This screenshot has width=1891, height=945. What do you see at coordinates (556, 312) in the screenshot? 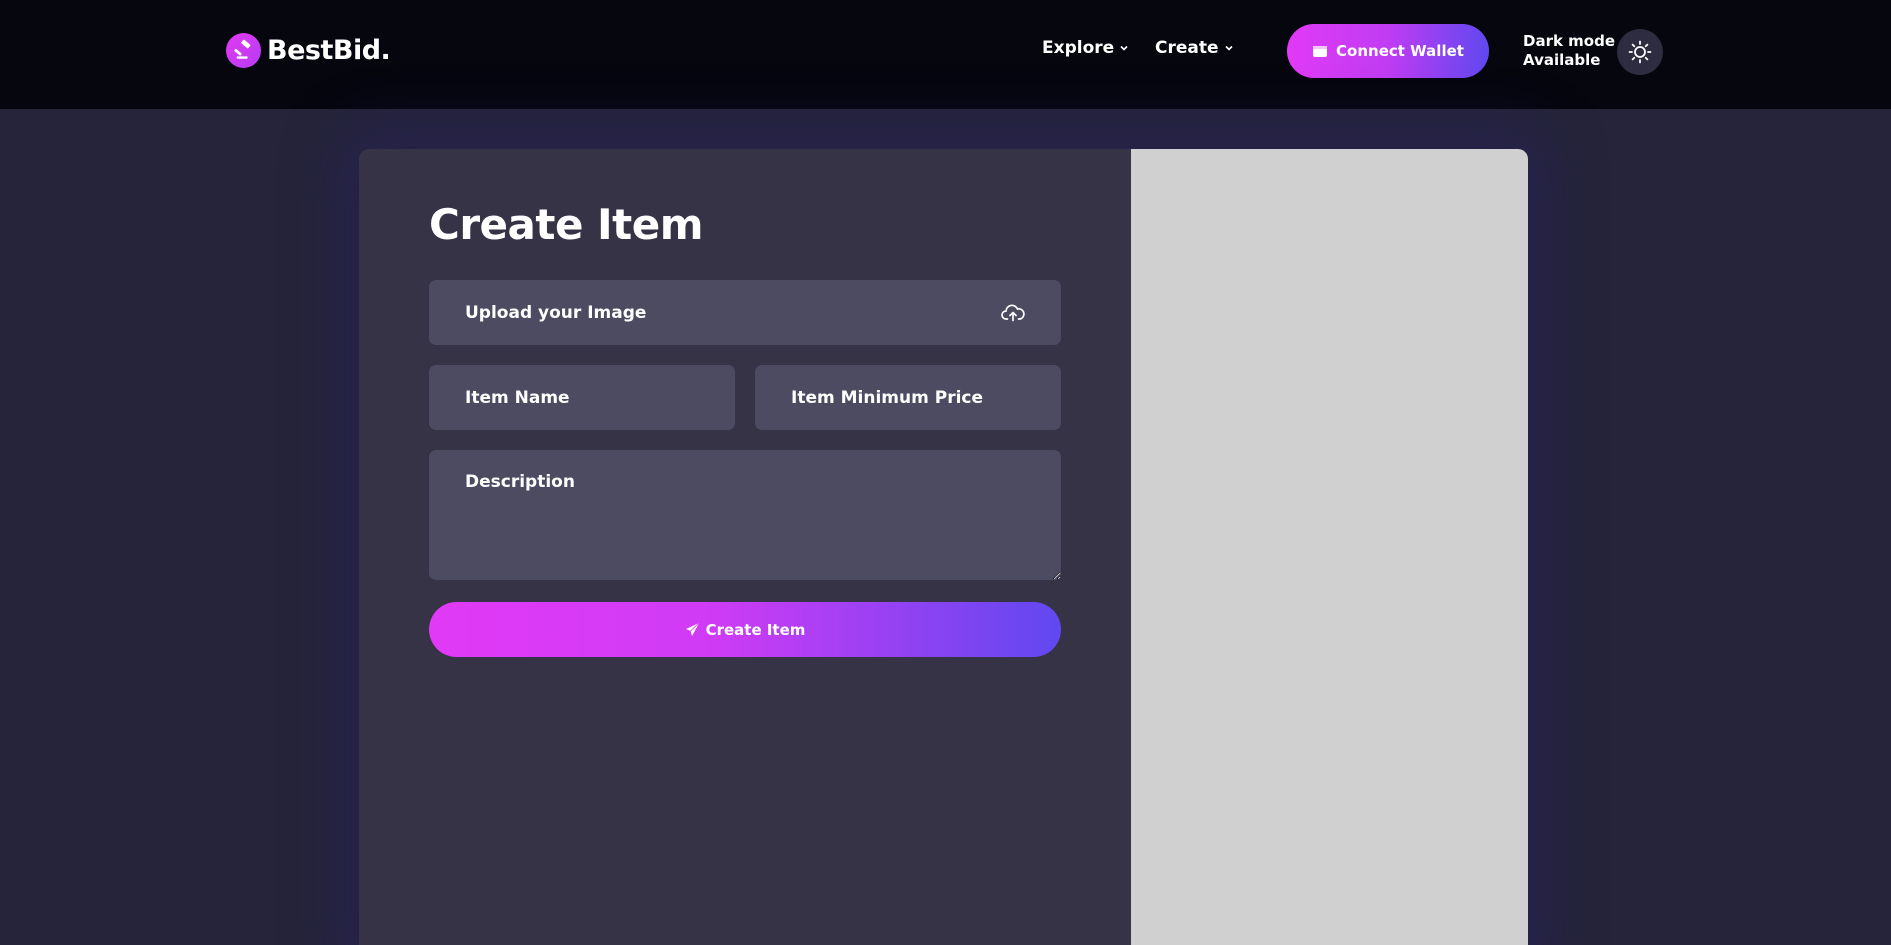
I see `upload-image-label: Upload your Image` at bounding box center [556, 312].